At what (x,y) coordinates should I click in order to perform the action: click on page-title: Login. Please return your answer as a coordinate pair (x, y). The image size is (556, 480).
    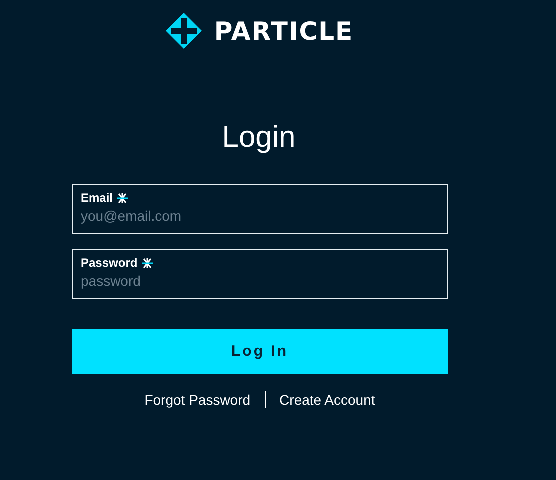
    Looking at the image, I should click on (259, 138).